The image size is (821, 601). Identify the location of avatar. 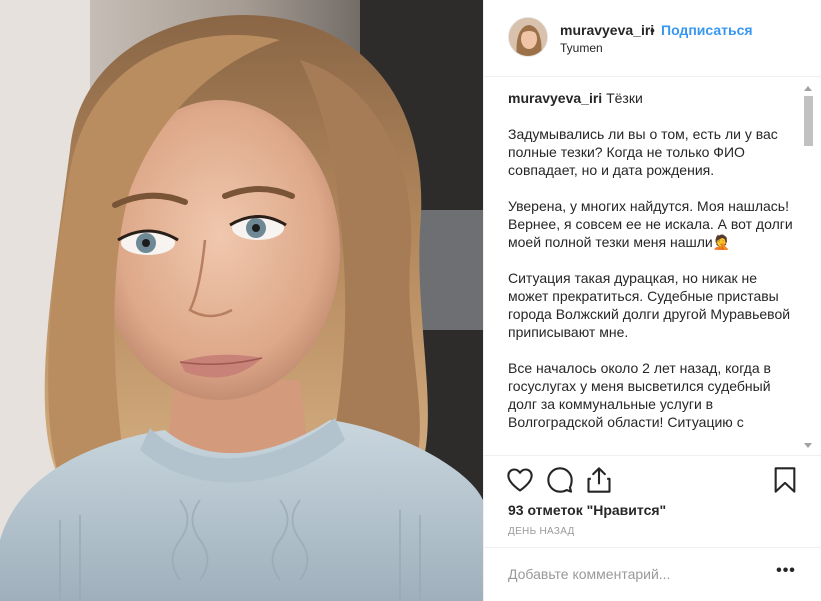
(528, 37).